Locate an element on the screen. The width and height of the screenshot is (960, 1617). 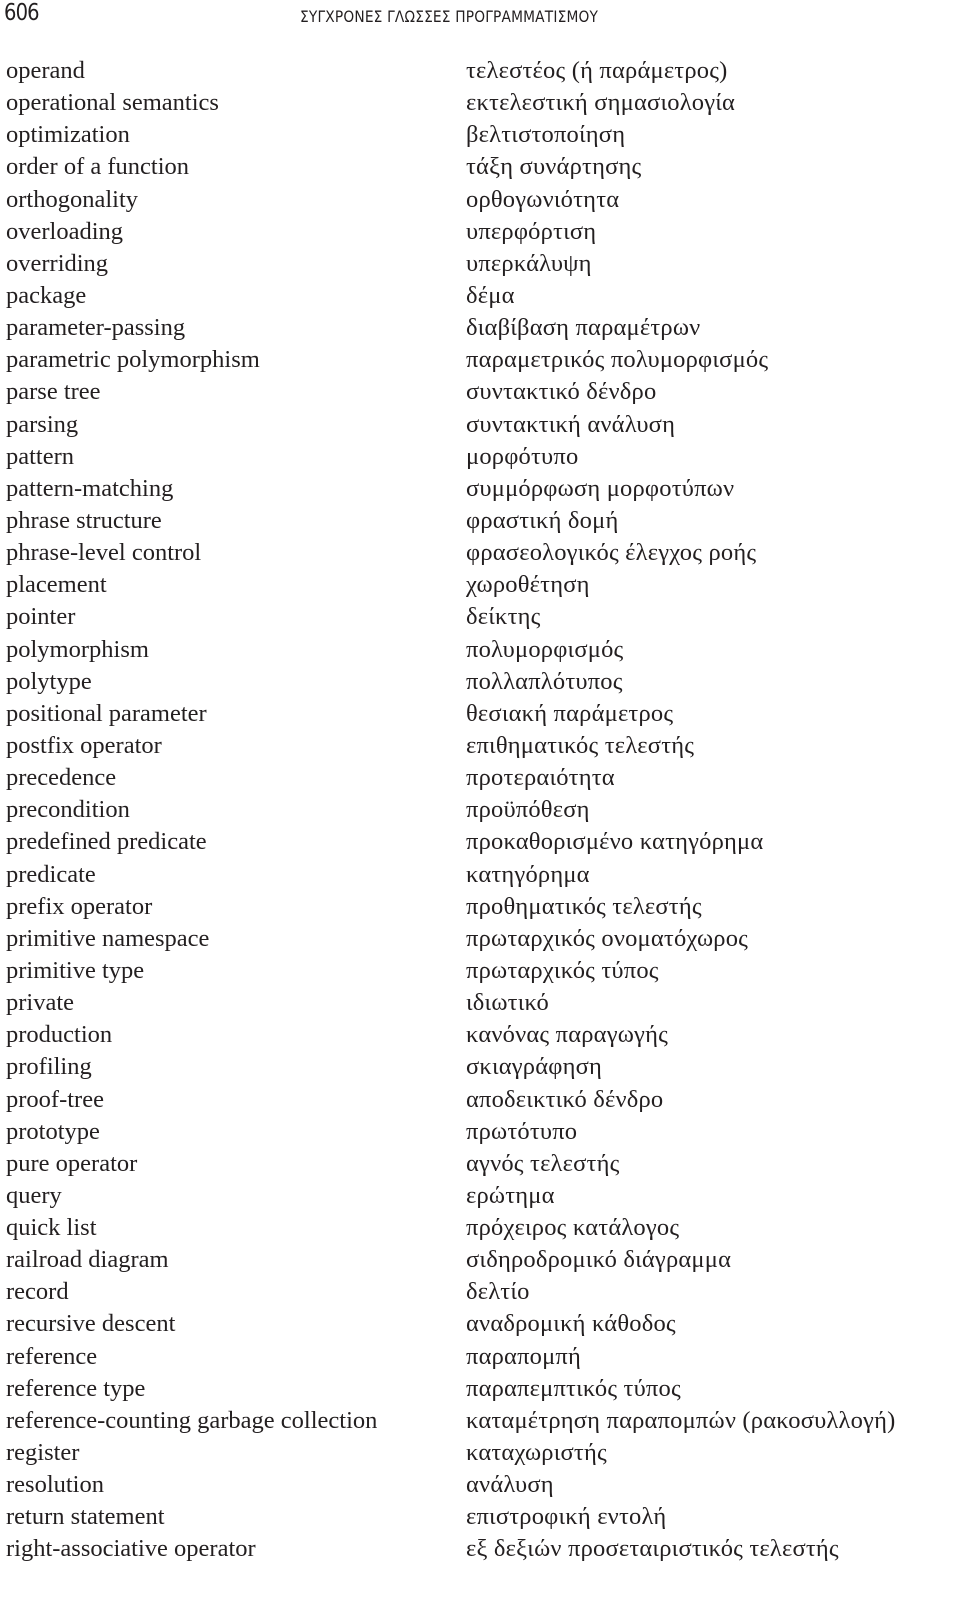
english-term: pointer is located at coordinates (41, 617).